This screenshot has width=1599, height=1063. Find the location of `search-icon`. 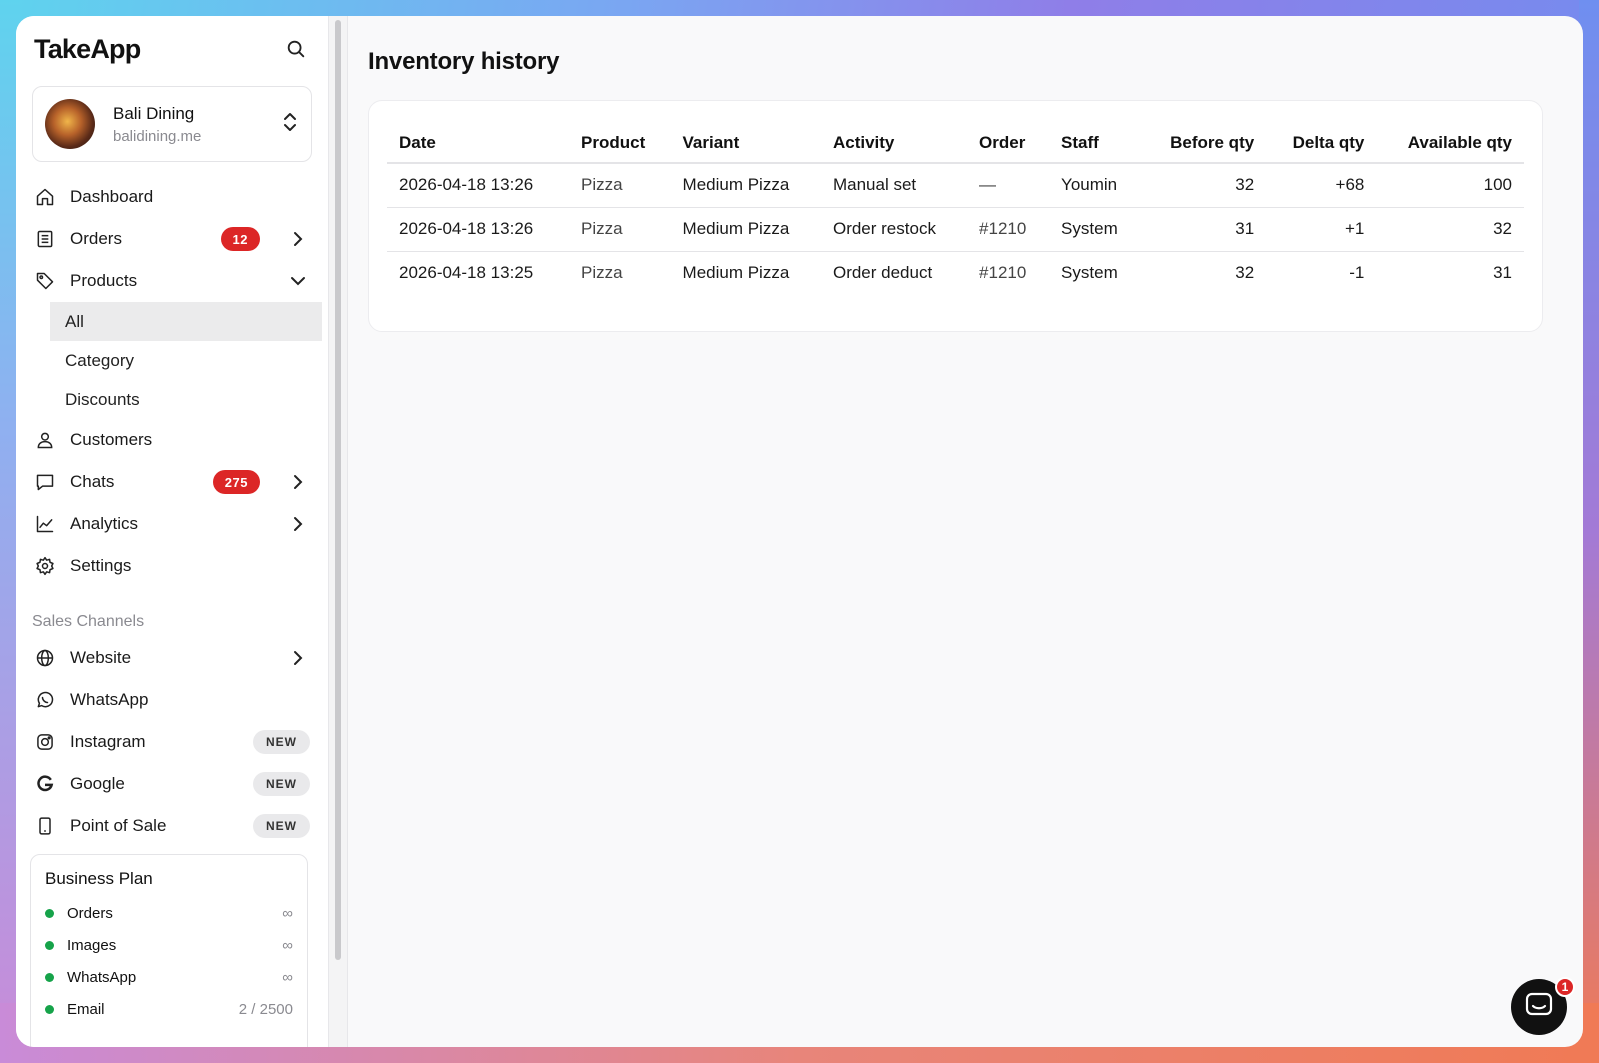

search-icon is located at coordinates (296, 49).